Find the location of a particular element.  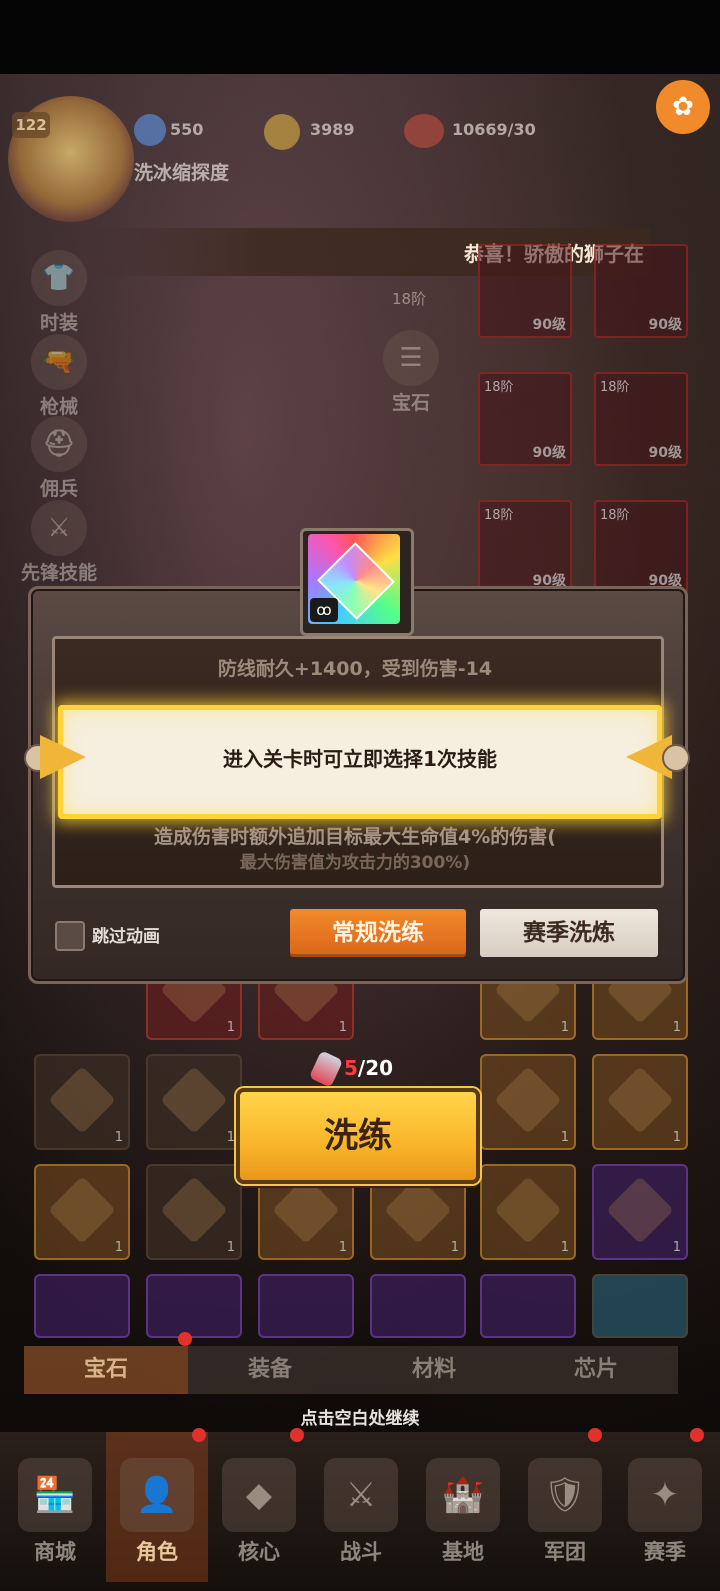

skip-animation-label: 跳过动画 is located at coordinates (126, 937).